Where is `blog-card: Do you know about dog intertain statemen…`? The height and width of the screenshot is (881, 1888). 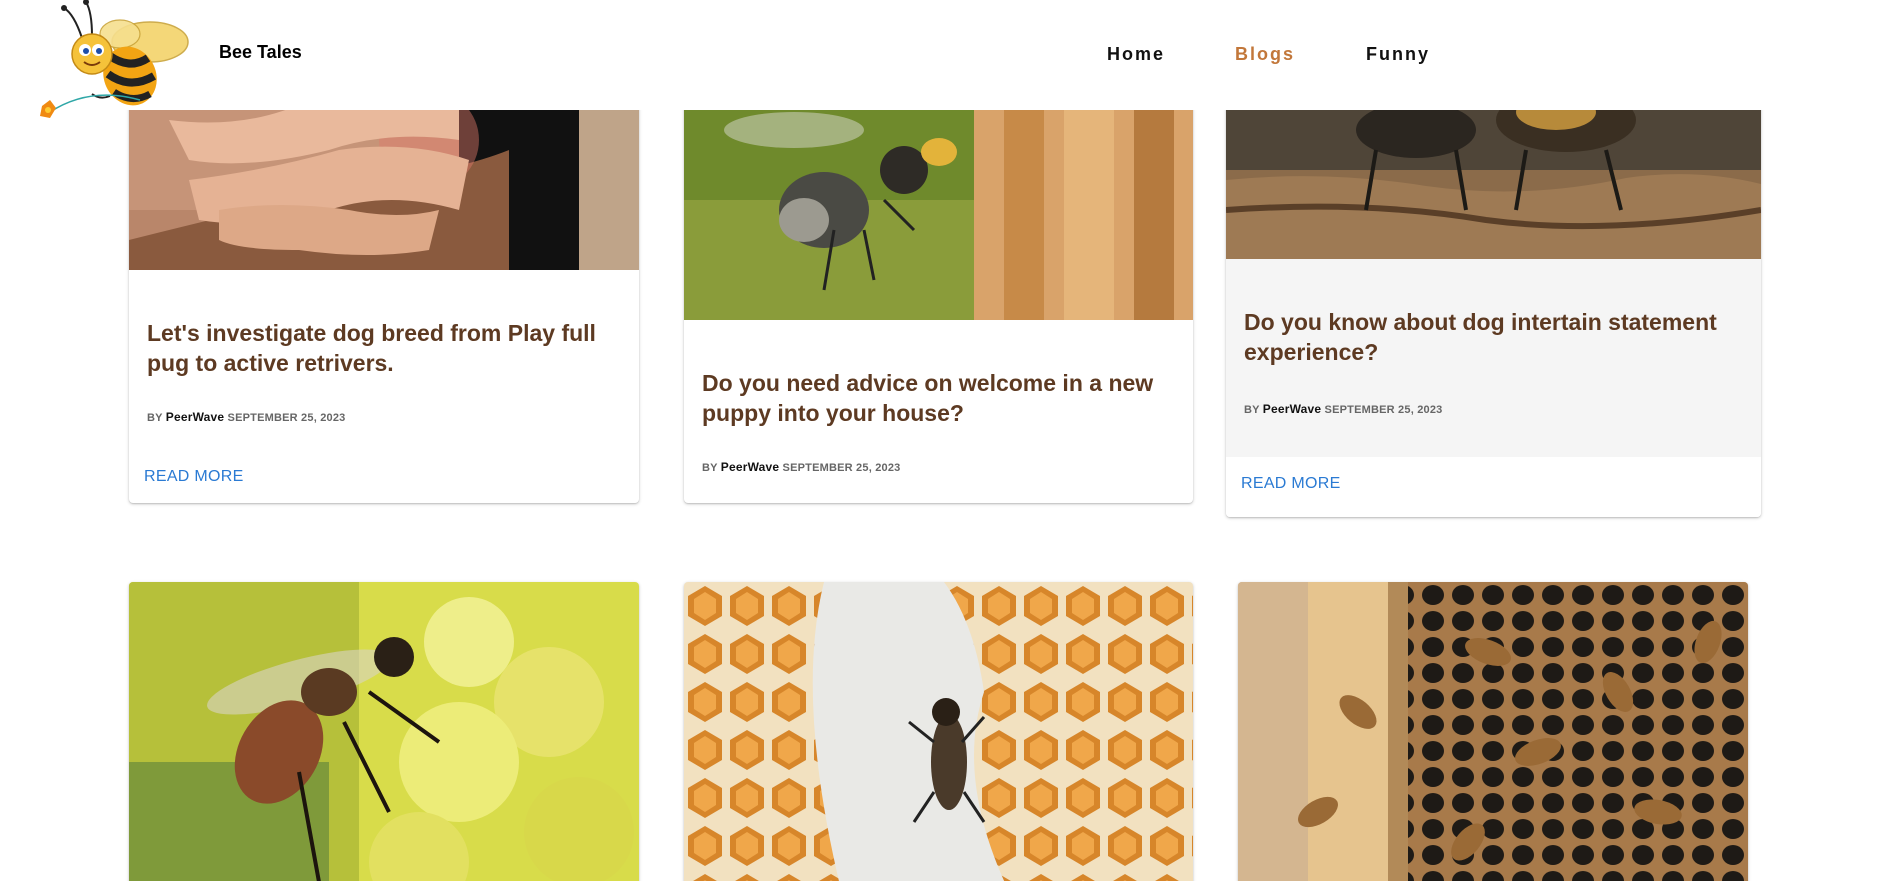 blog-card: Do you know about dog intertain statemen… is located at coordinates (1493, 288).